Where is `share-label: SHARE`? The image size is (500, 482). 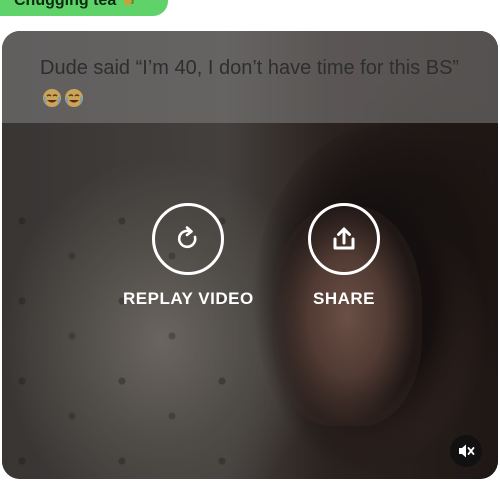 share-label: SHARE is located at coordinates (343, 298).